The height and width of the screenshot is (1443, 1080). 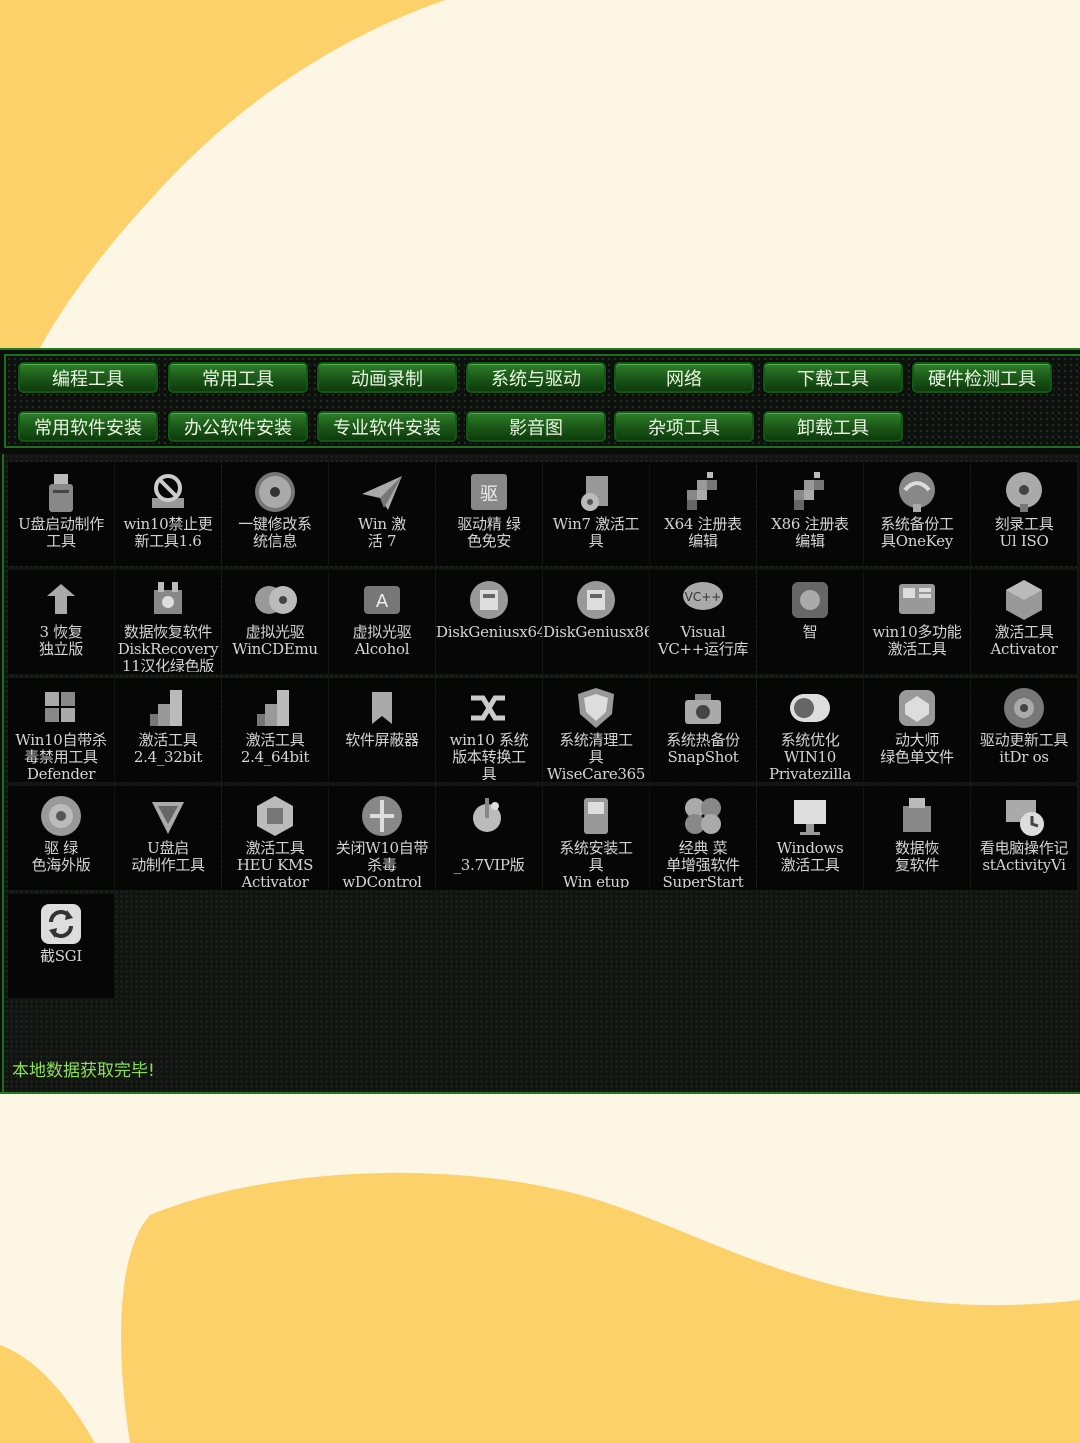 I want to click on activation-panel-icon, so click(x=917, y=600).